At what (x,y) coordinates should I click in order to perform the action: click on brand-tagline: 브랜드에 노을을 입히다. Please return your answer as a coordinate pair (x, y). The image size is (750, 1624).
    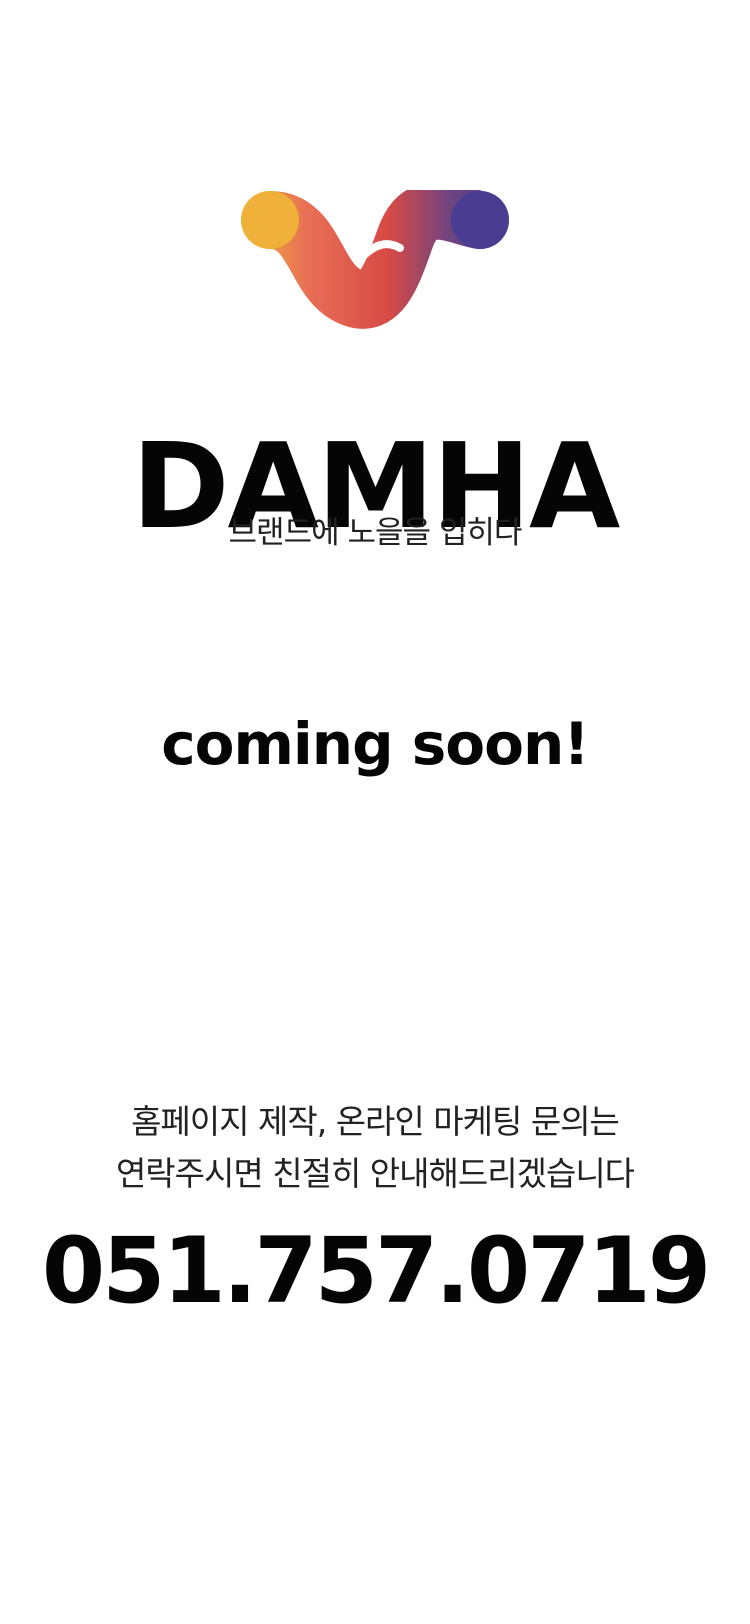
    Looking at the image, I should click on (375, 533).